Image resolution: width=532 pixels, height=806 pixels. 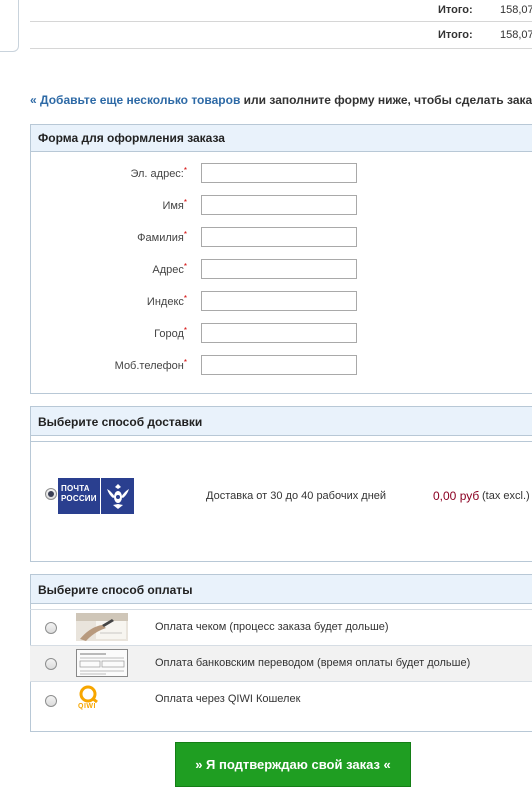 I want to click on form-row-address: Адрес*, so click(x=281, y=270).